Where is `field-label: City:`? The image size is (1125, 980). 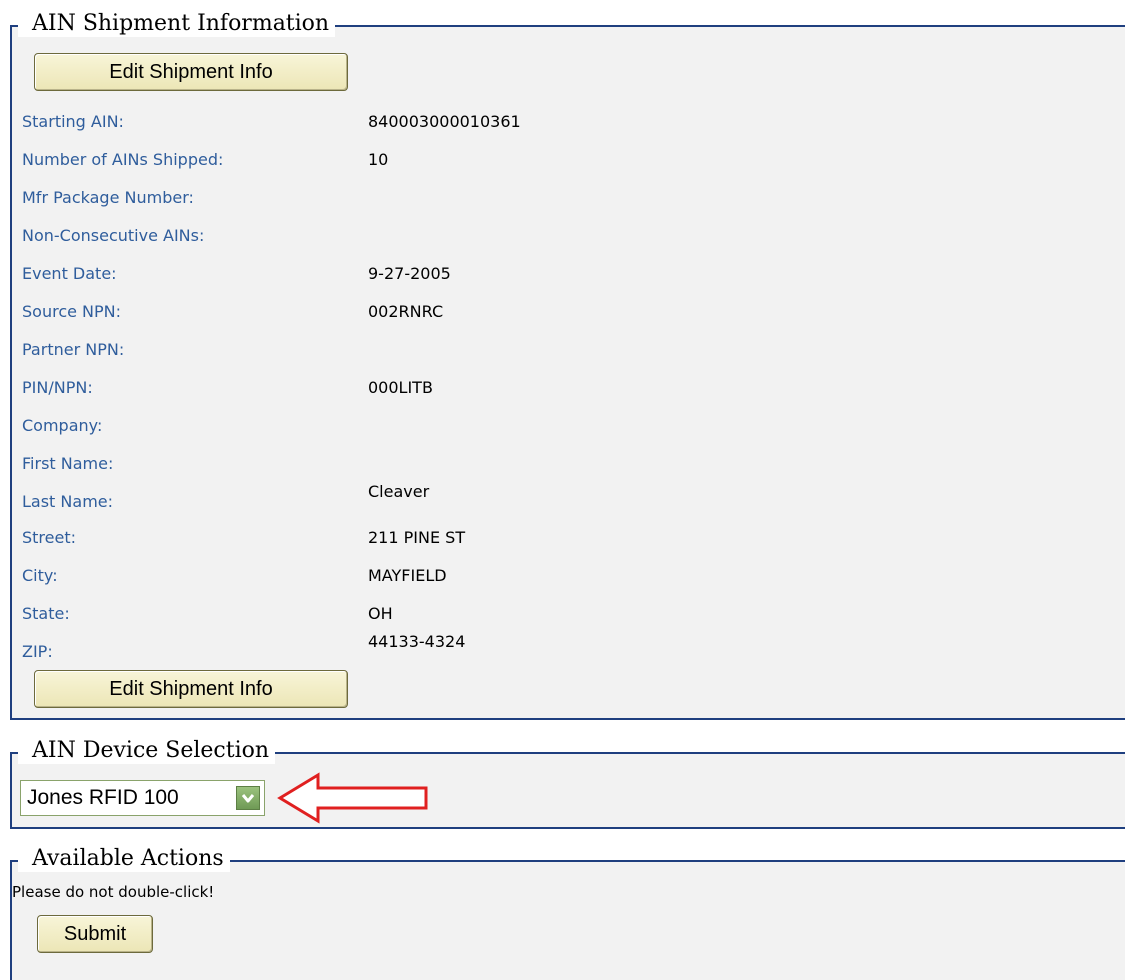 field-label: City: is located at coordinates (40, 575).